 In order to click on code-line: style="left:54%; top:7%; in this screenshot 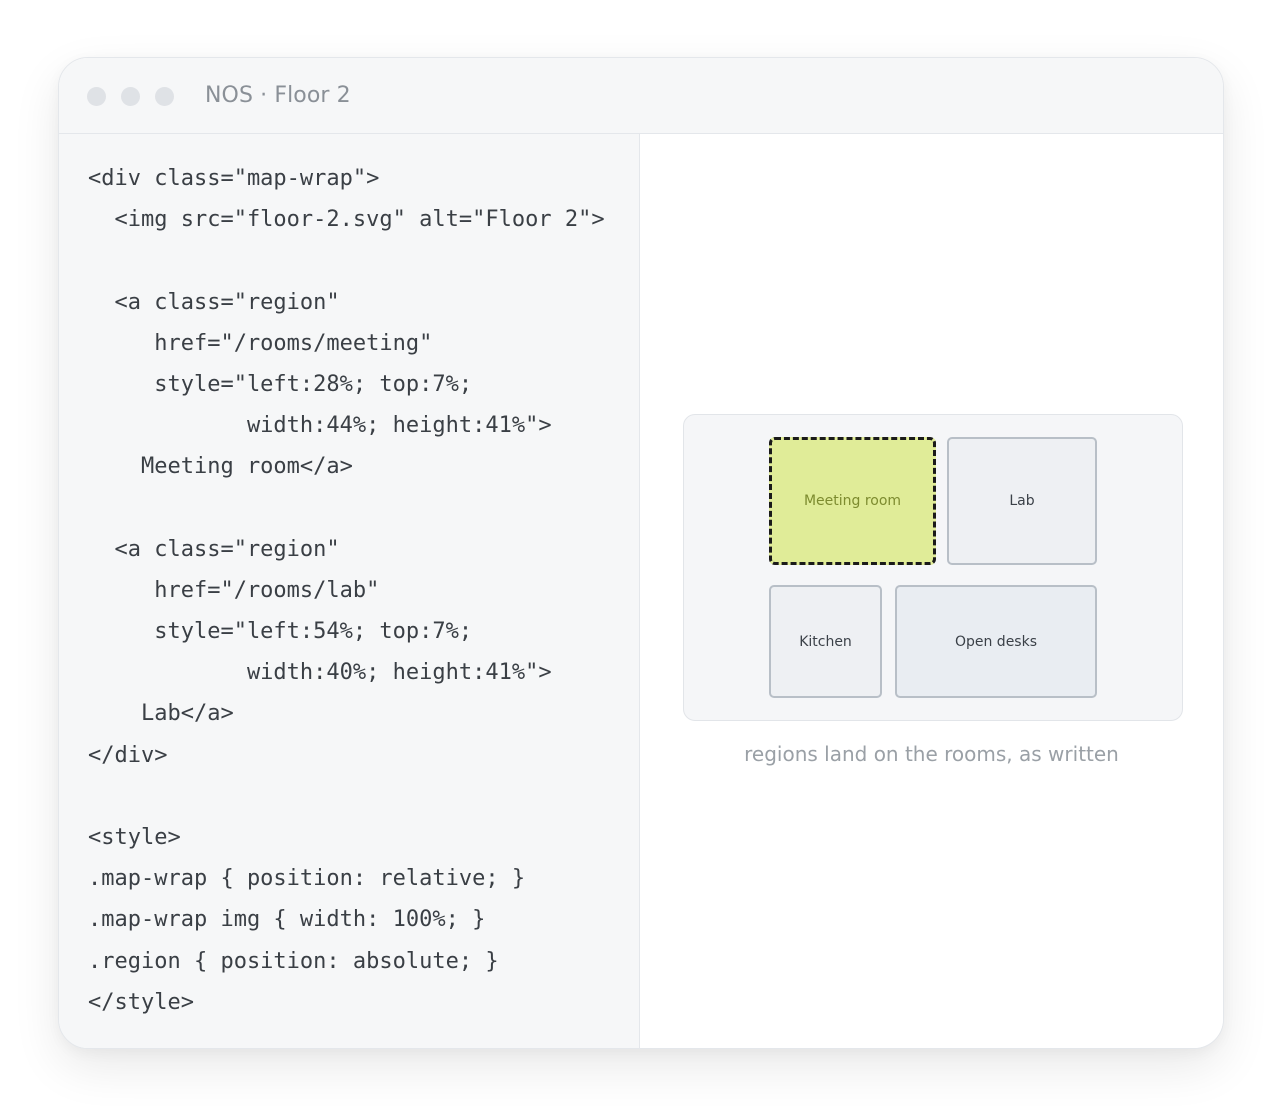, I will do `click(280, 632)`.